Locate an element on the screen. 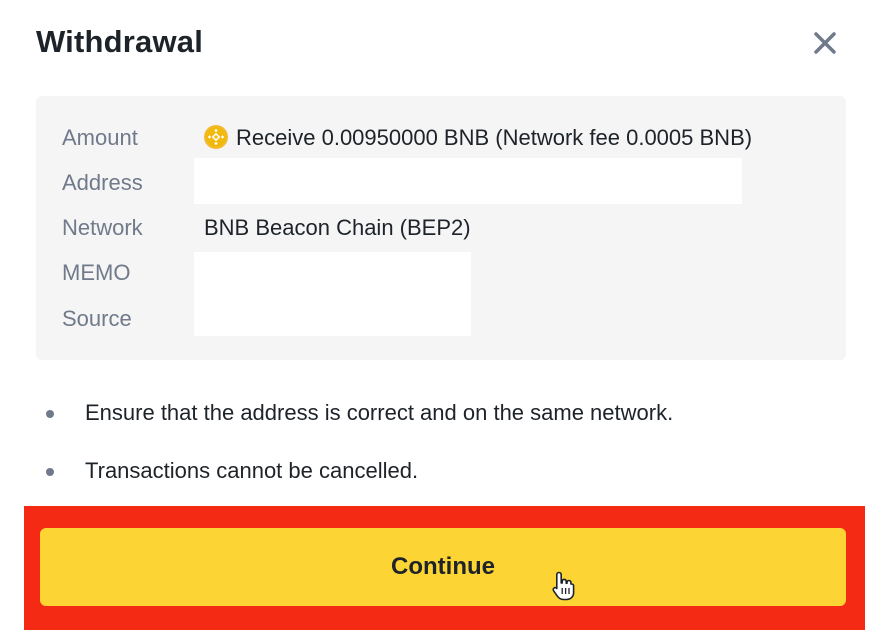 The width and height of the screenshot is (878, 638). continue-button: Continue is located at coordinates (443, 567).